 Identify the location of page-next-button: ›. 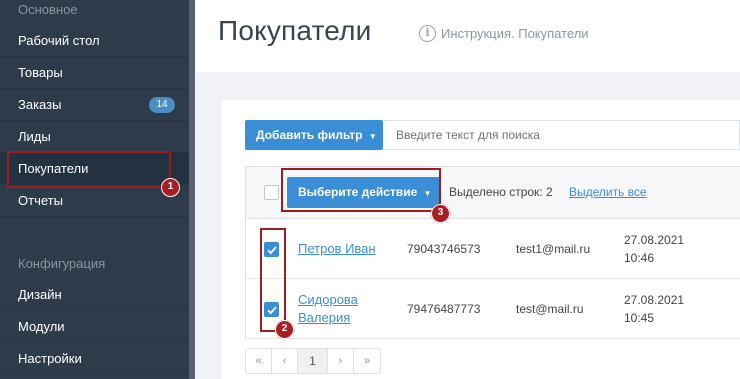
(341, 361).